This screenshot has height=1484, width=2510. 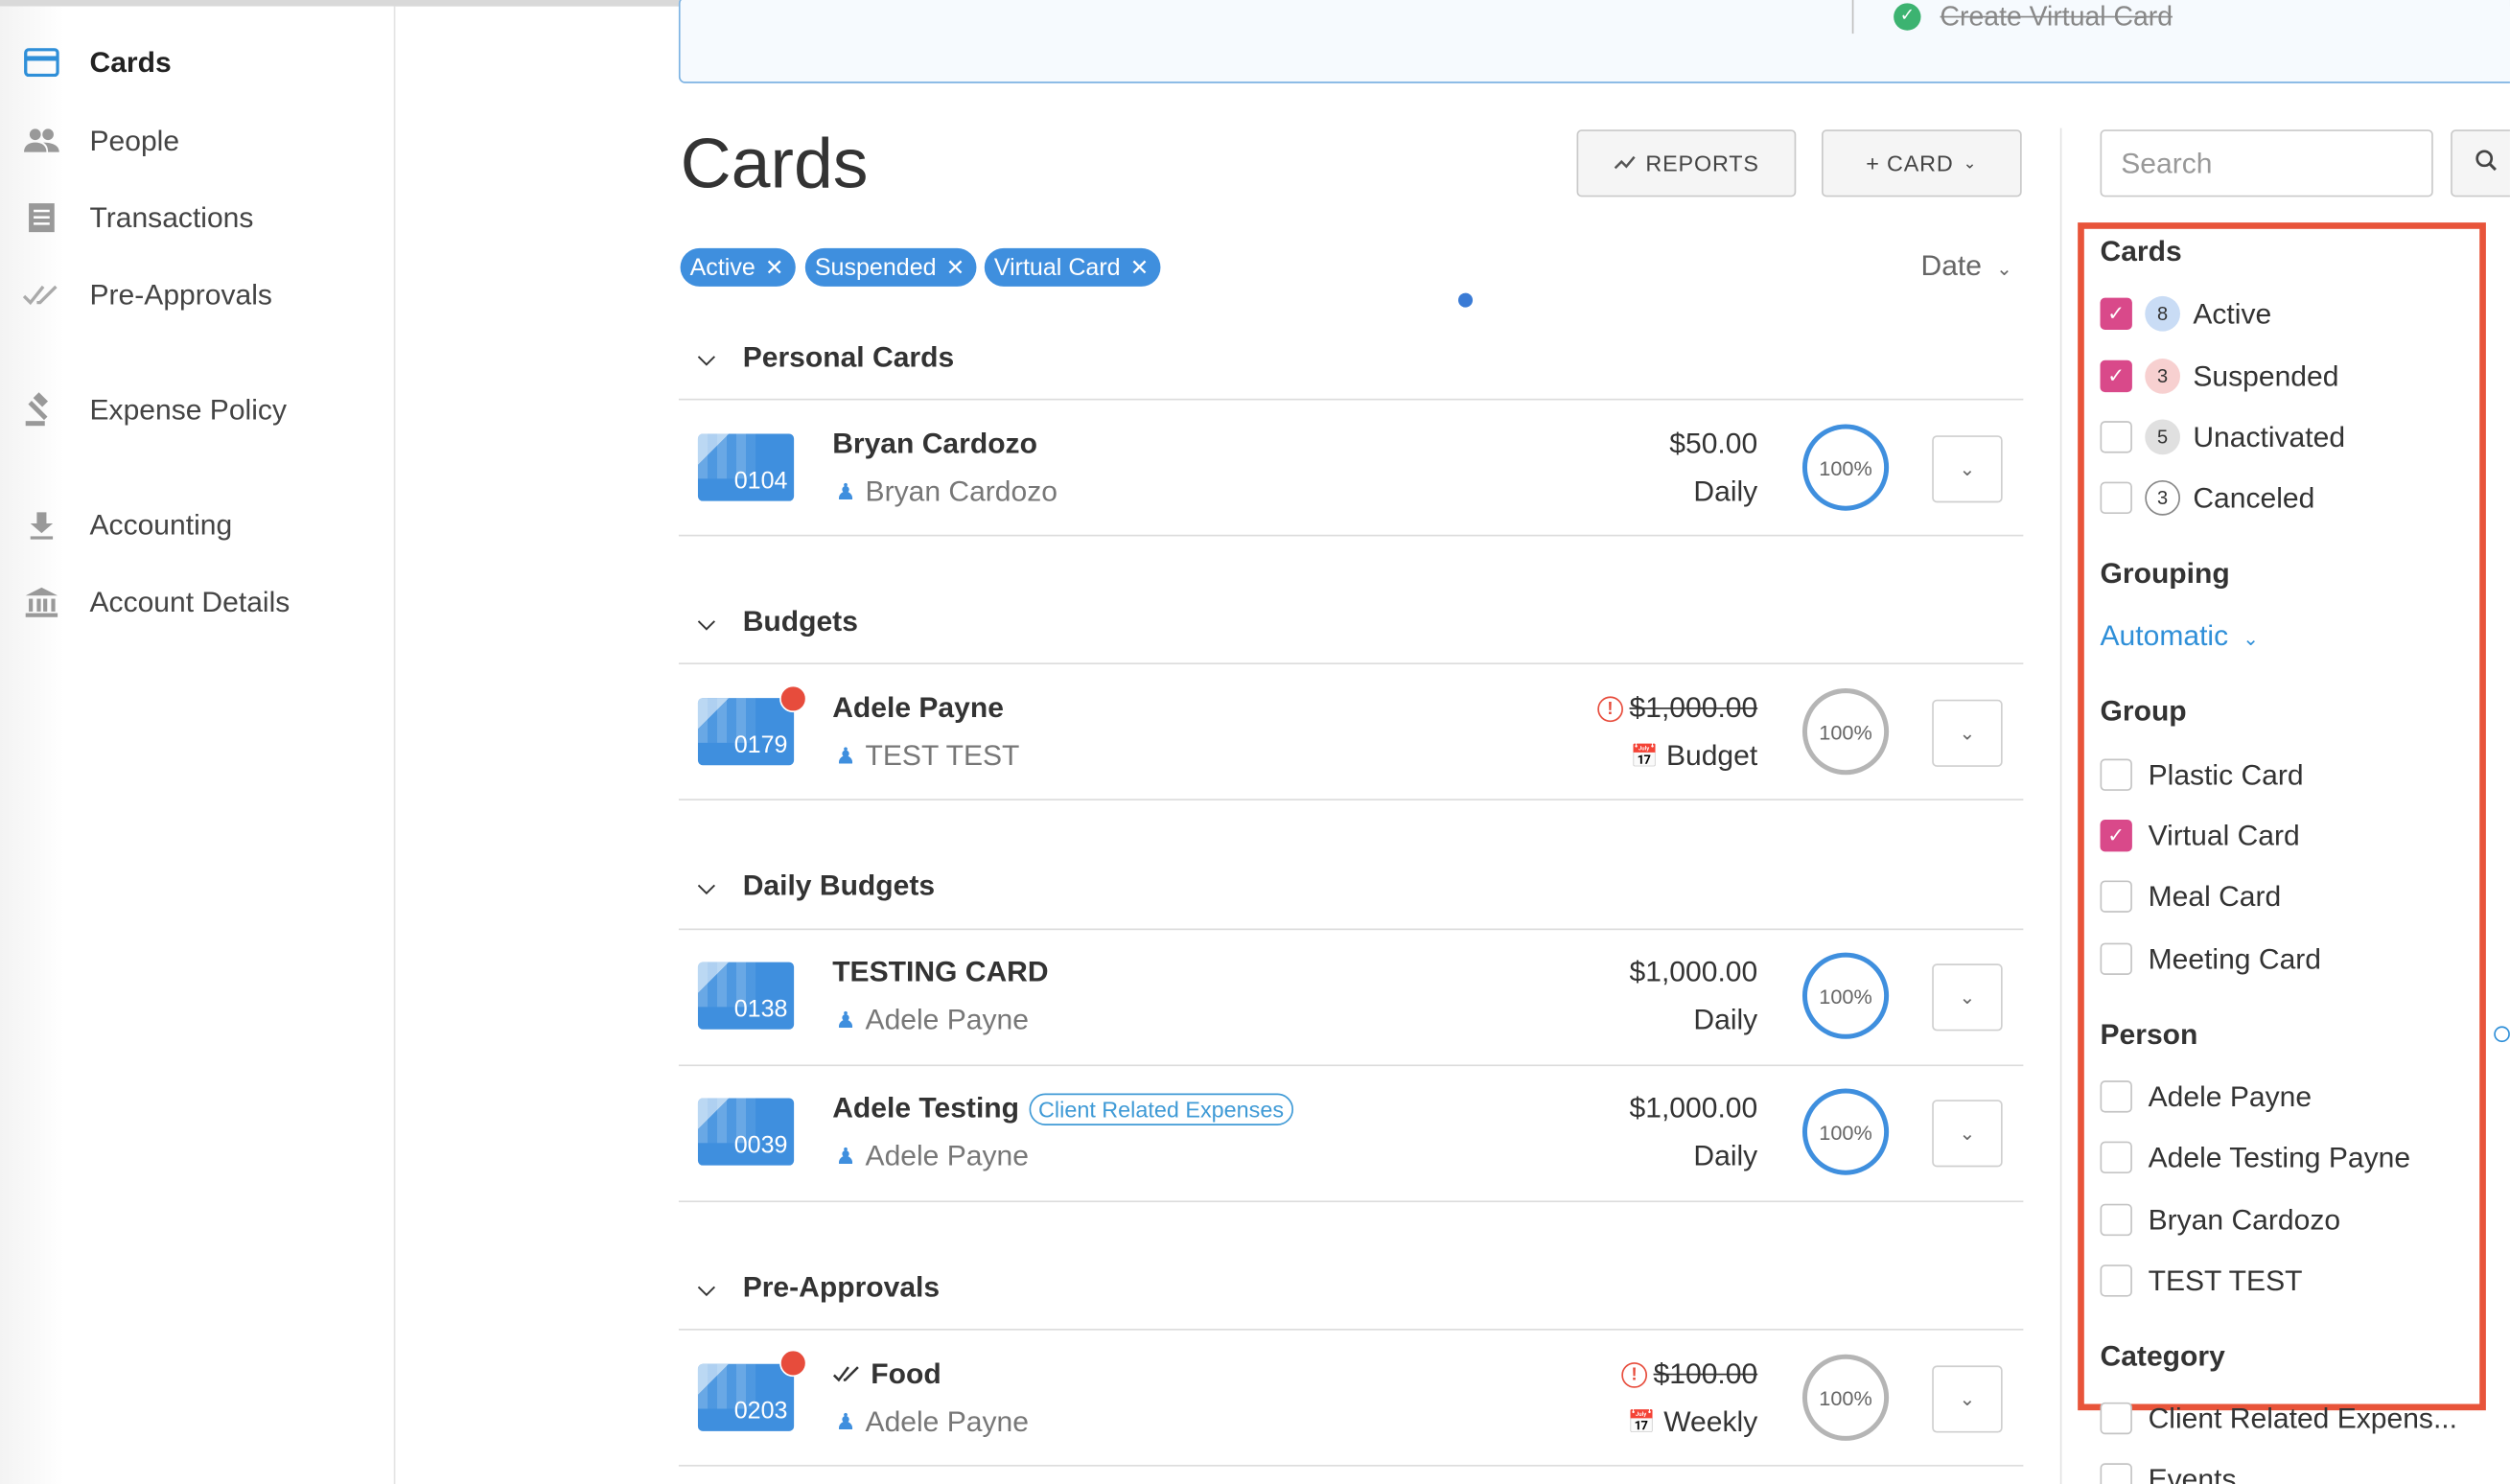 I want to click on reports-button-label: REPORTS, so click(x=1702, y=163).